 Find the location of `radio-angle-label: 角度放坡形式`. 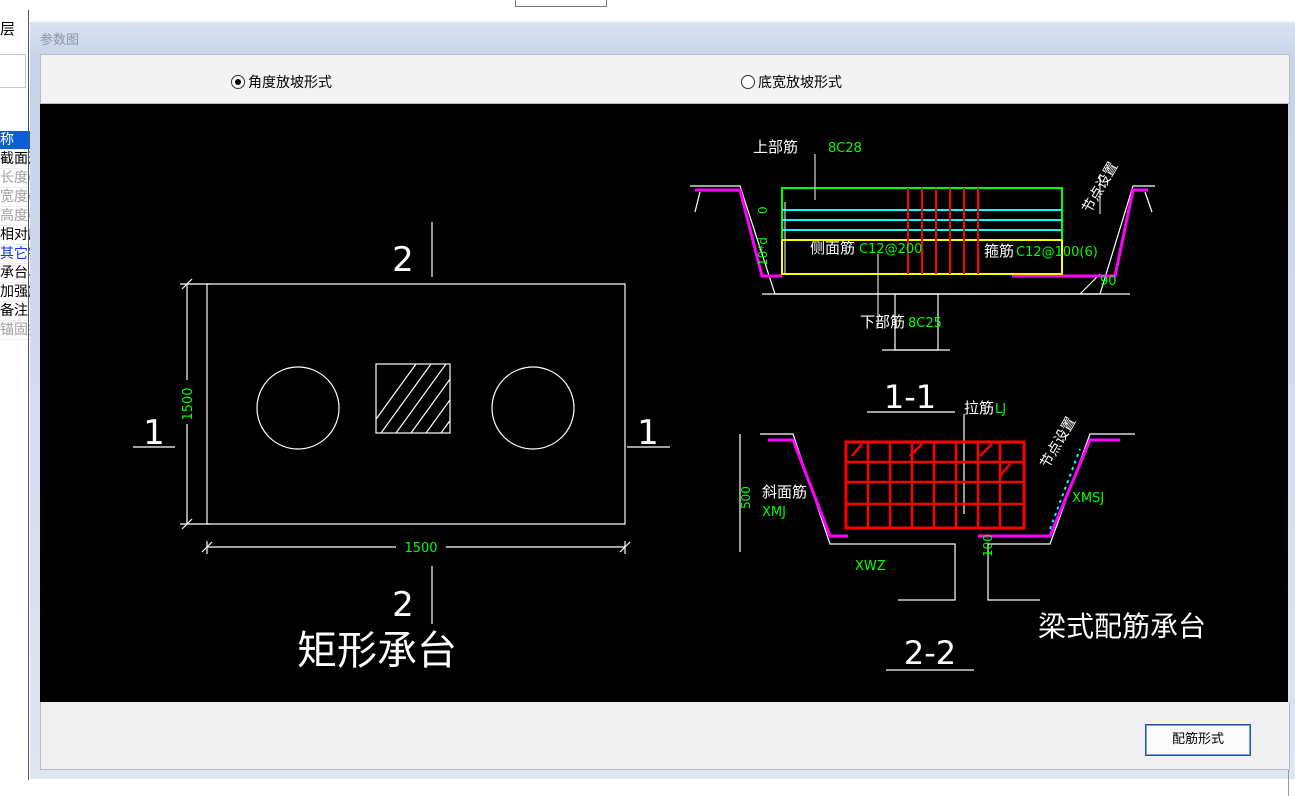

radio-angle-label: 角度放坡形式 is located at coordinates (290, 83).